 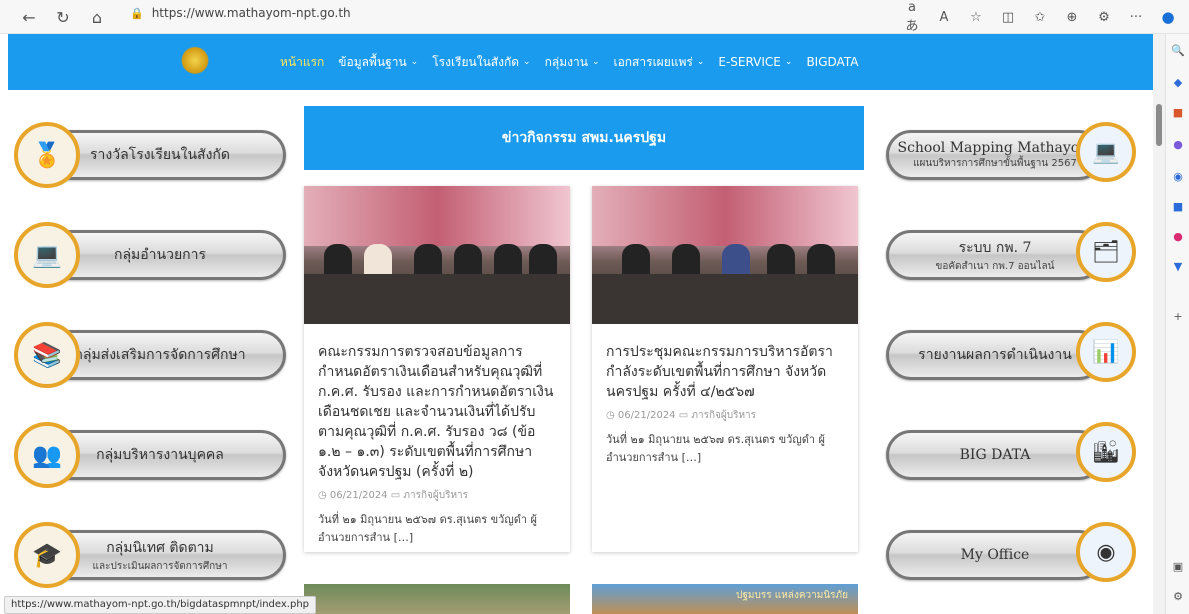 What do you see at coordinates (1136, 17) in the screenshot?
I see `more-icon: ···` at bounding box center [1136, 17].